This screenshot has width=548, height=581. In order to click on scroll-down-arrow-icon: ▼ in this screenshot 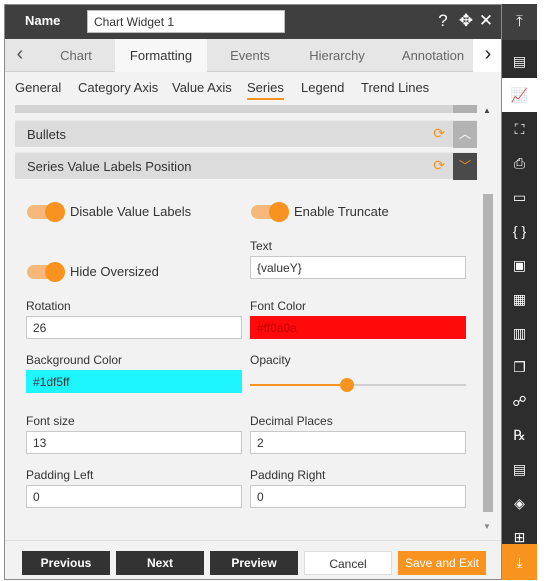, I will do `click(487, 526)`.